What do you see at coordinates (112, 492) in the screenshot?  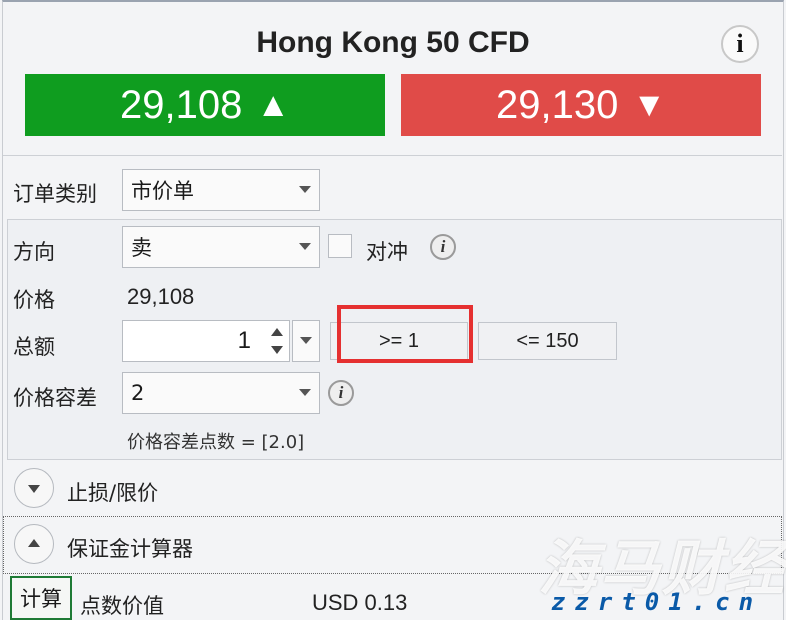 I see `stop-limit-section-label: 止损/限价` at bounding box center [112, 492].